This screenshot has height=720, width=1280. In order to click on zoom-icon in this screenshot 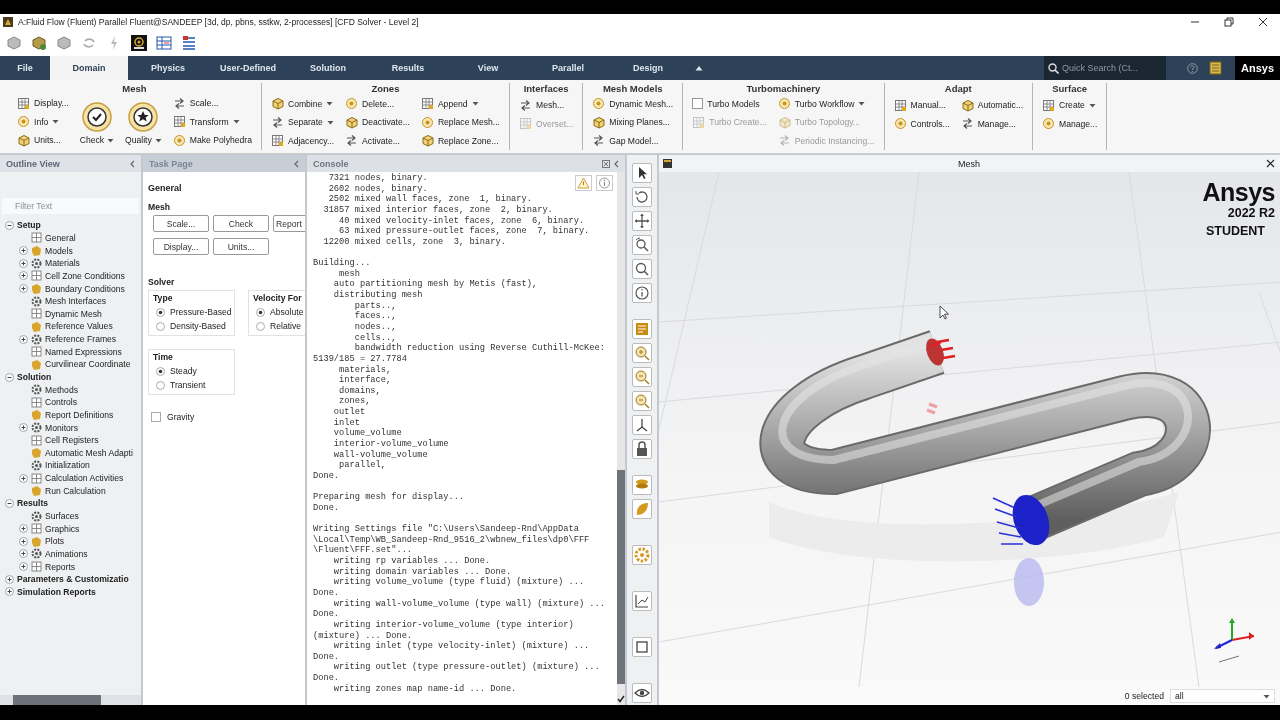, I will do `click(642, 245)`.